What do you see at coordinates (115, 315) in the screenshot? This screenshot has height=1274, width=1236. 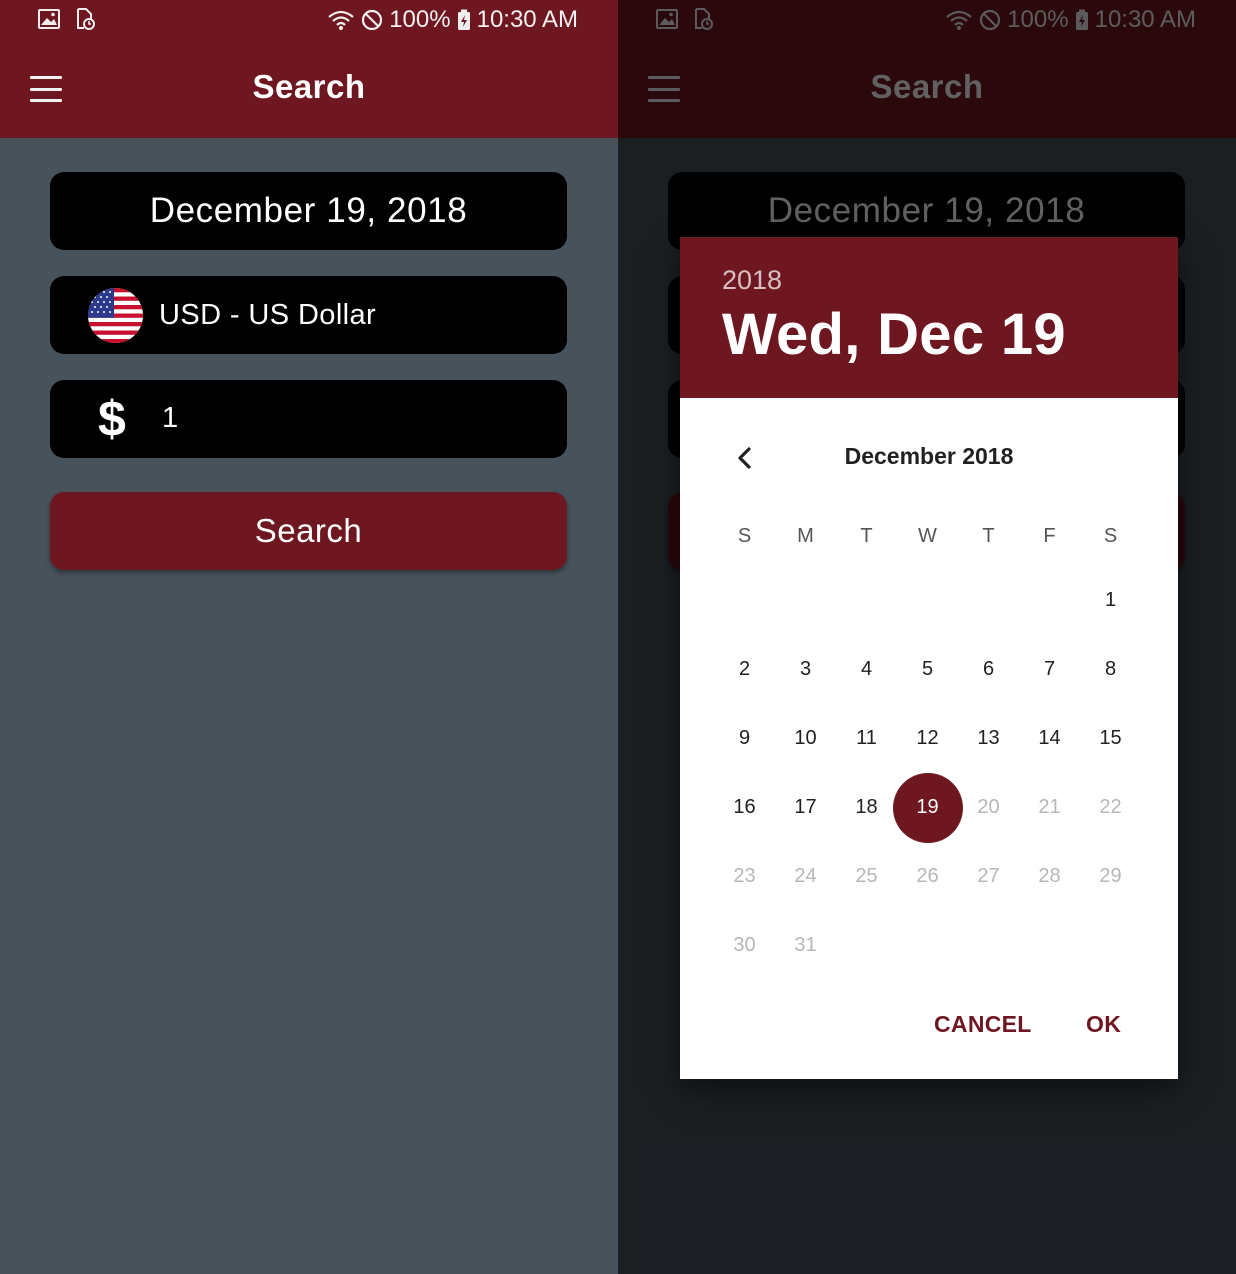 I see `us-flag-icon` at bounding box center [115, 315].